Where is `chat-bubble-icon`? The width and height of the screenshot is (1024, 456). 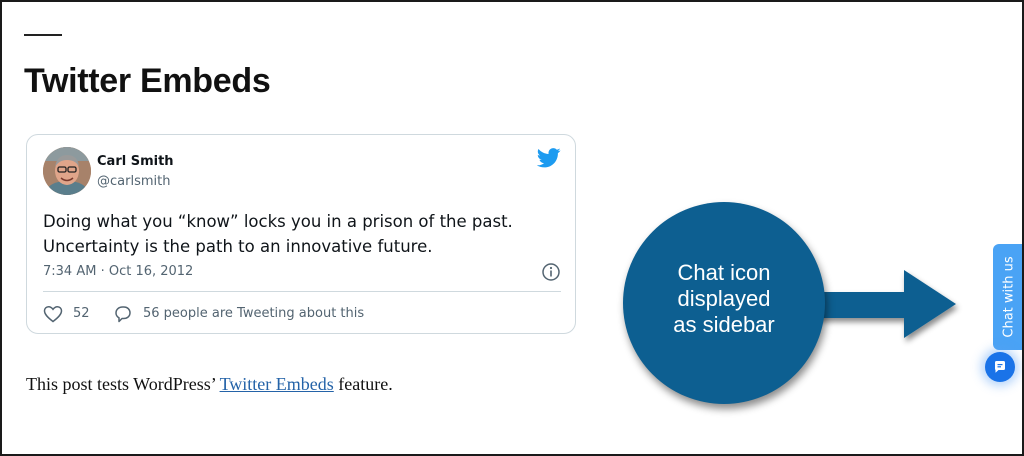
chat-bubble-icon is located at coordinates (1000, 367).